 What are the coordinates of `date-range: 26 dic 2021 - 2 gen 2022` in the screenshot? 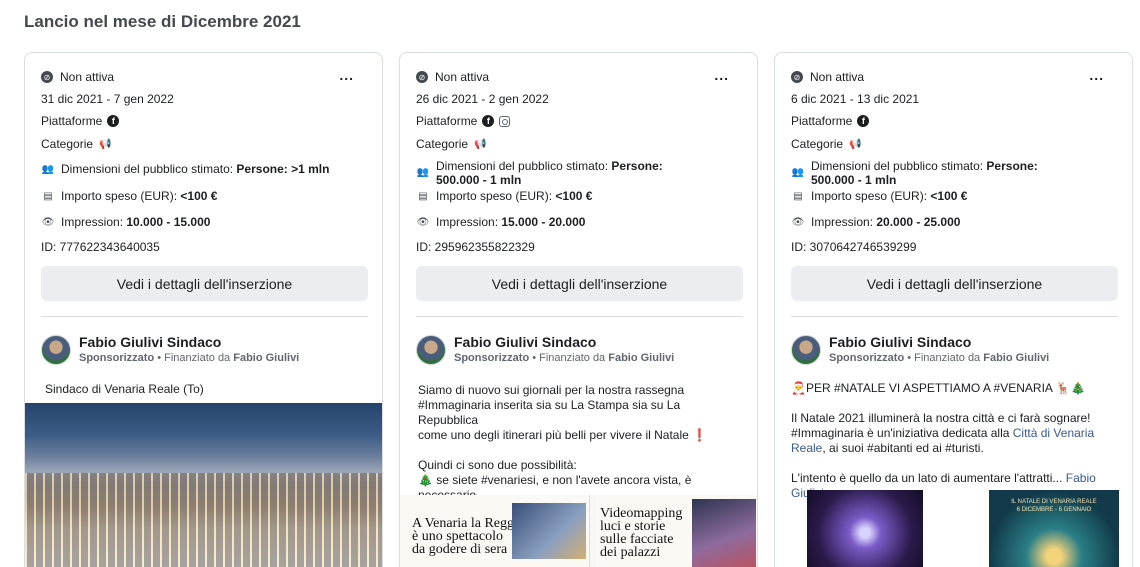 It's located at (482, 99).